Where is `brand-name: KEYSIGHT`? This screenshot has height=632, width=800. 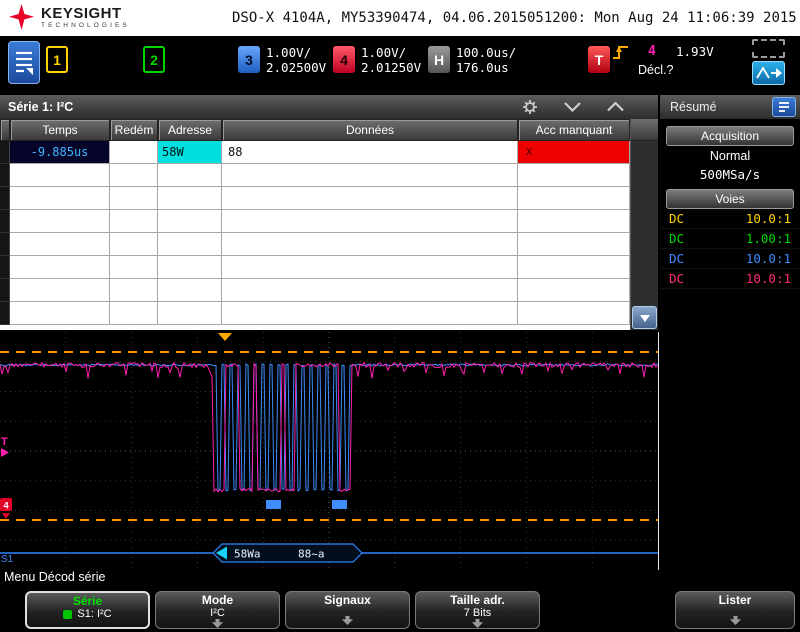 brand-name: KEYSIGHT is located at coordinates (81, 13).